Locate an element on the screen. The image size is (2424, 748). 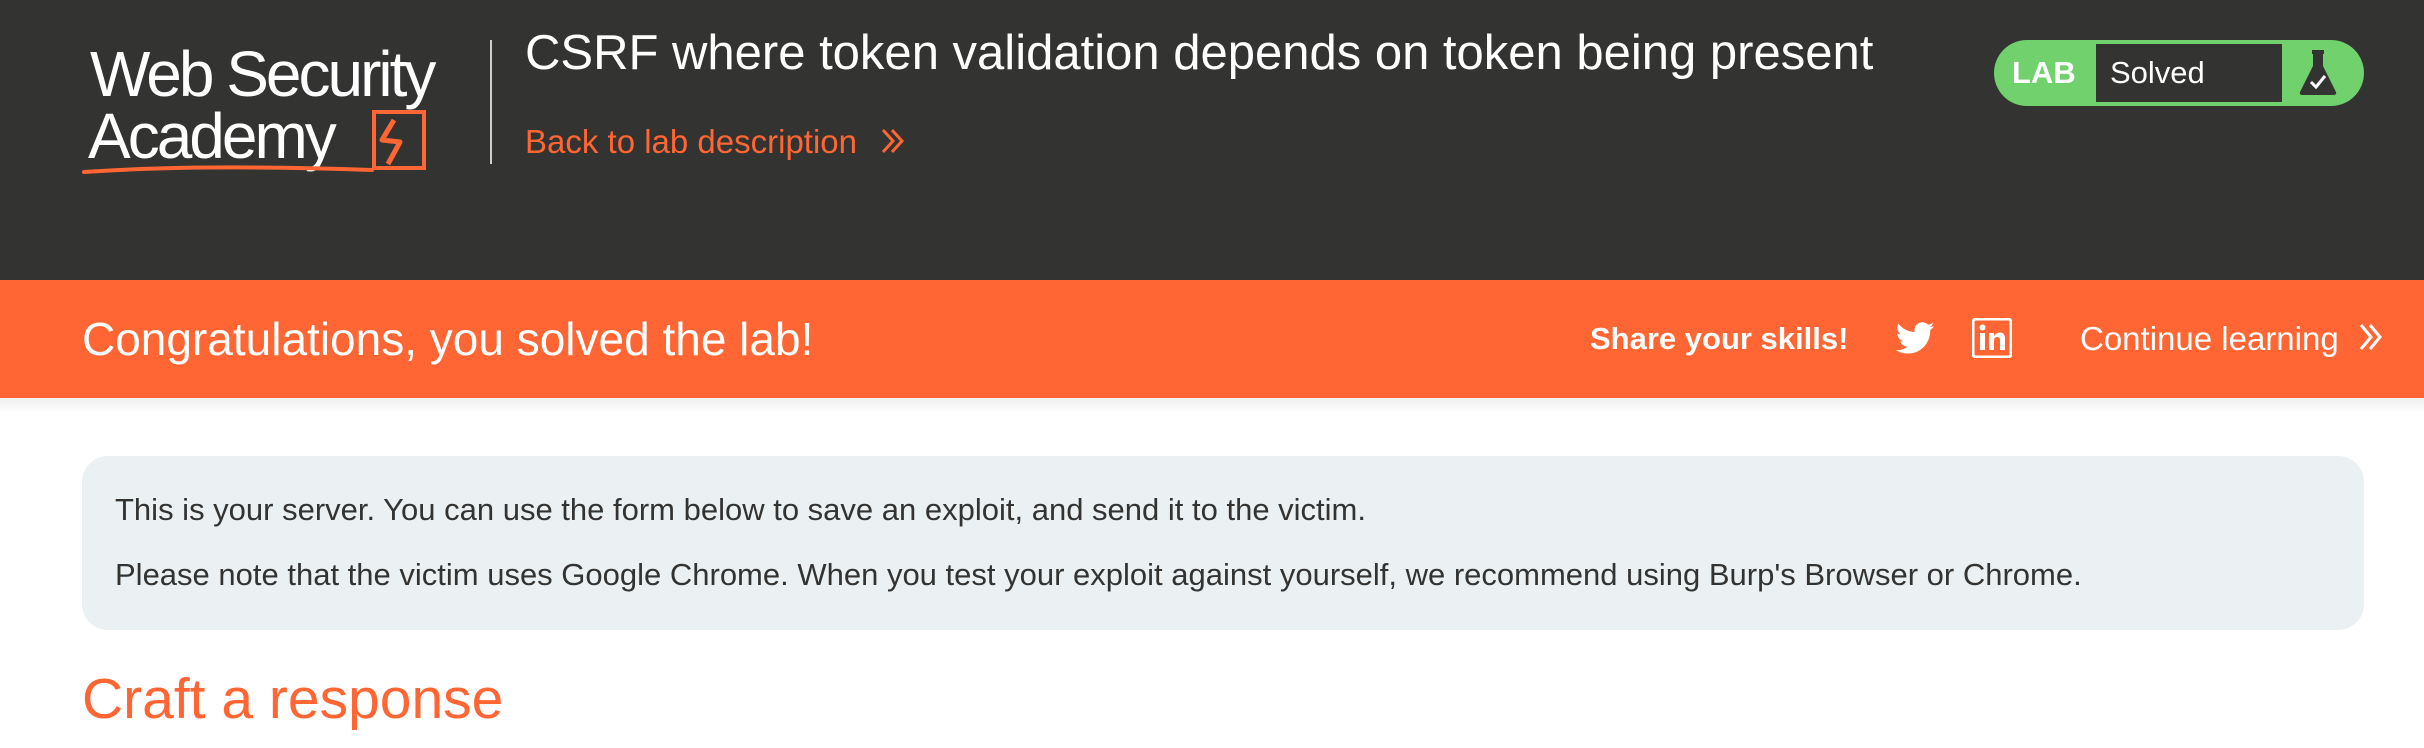
lab-status-text: Solved is located at coordinates (2157, 72).